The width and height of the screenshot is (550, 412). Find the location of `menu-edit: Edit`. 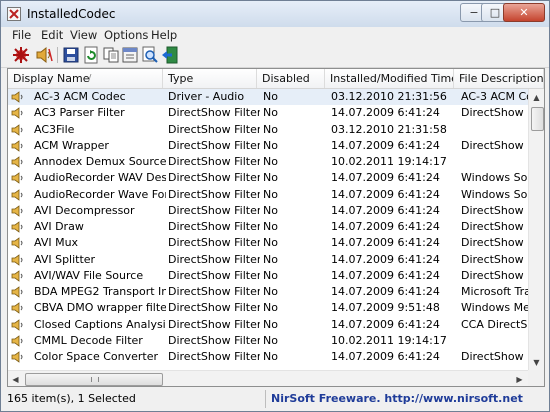

menu-edit: Edit is located at coordinates (52, 35).